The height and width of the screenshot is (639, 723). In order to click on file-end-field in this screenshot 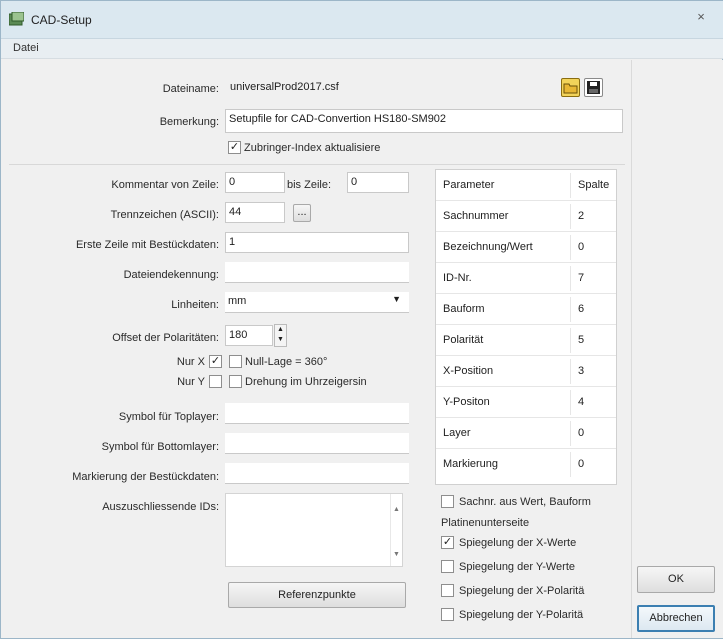, I will do `click(317, 272)`.